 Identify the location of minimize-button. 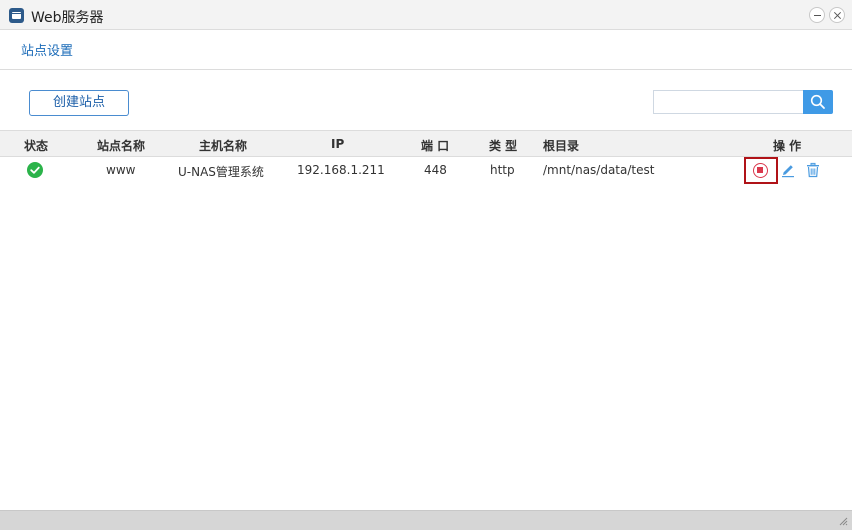
(817, 15).